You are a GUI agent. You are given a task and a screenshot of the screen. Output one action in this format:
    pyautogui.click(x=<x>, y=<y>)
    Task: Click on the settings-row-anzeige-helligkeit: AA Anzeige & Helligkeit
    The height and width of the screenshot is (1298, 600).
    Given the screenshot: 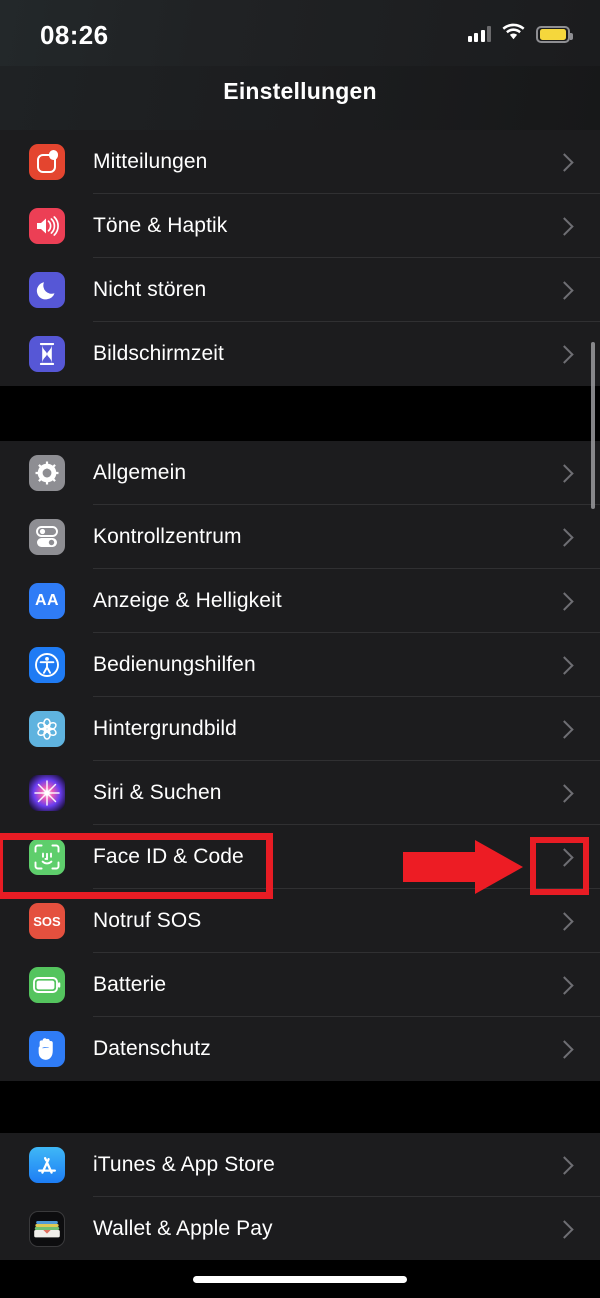 What is the action you would take?
    pyautogui.click(x=300, y=601)
    